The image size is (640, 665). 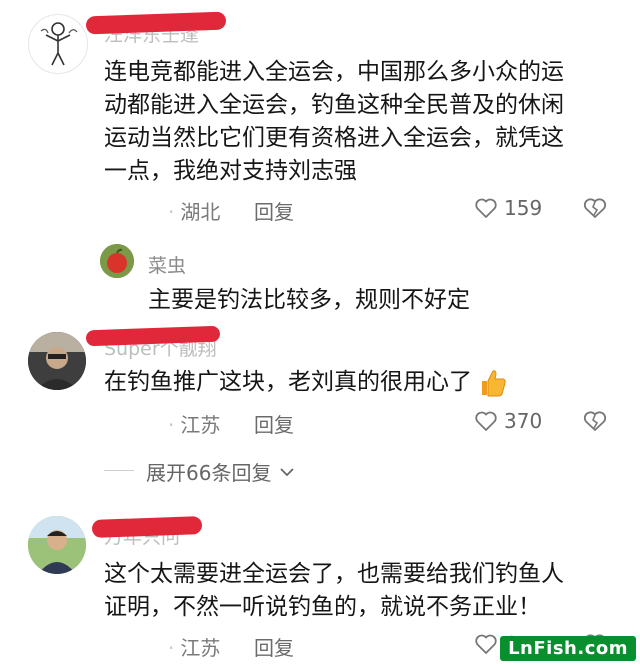 I want to click on like-count: 370, so click(x=523, y=421).